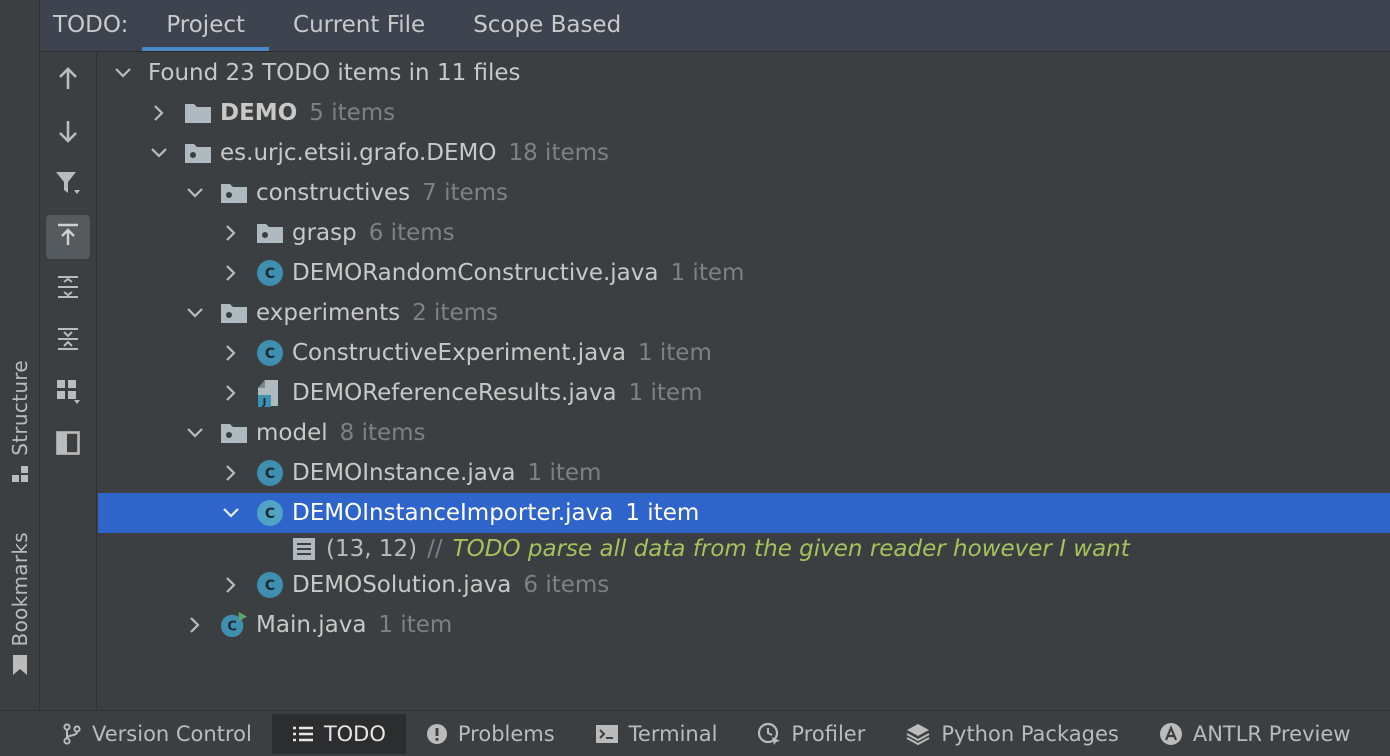  I want to click on node-name: es.urjc.etsii.grafo.DEMO, so click(358, 153).